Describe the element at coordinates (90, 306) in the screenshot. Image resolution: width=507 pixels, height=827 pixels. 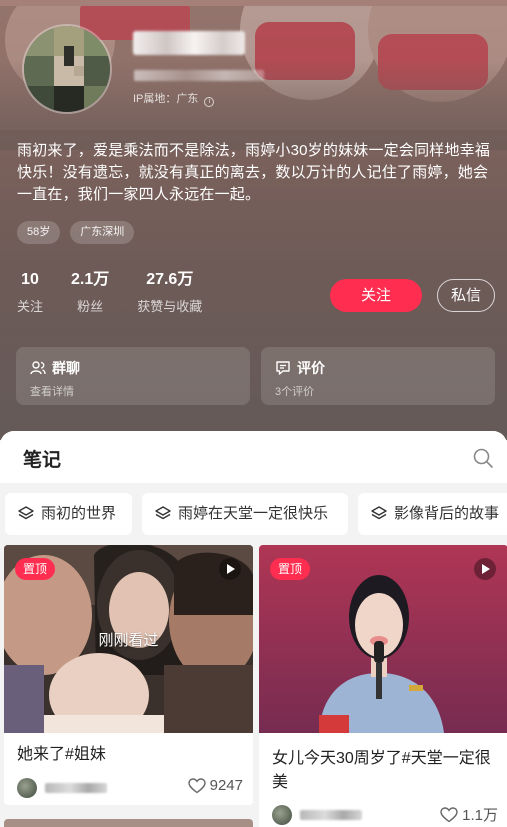
I see `stat-label: 粉丝` at that location.